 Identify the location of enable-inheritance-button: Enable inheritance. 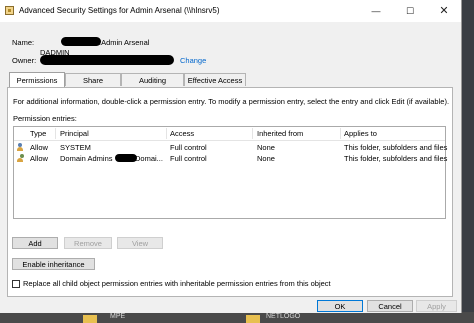
(53, 264).